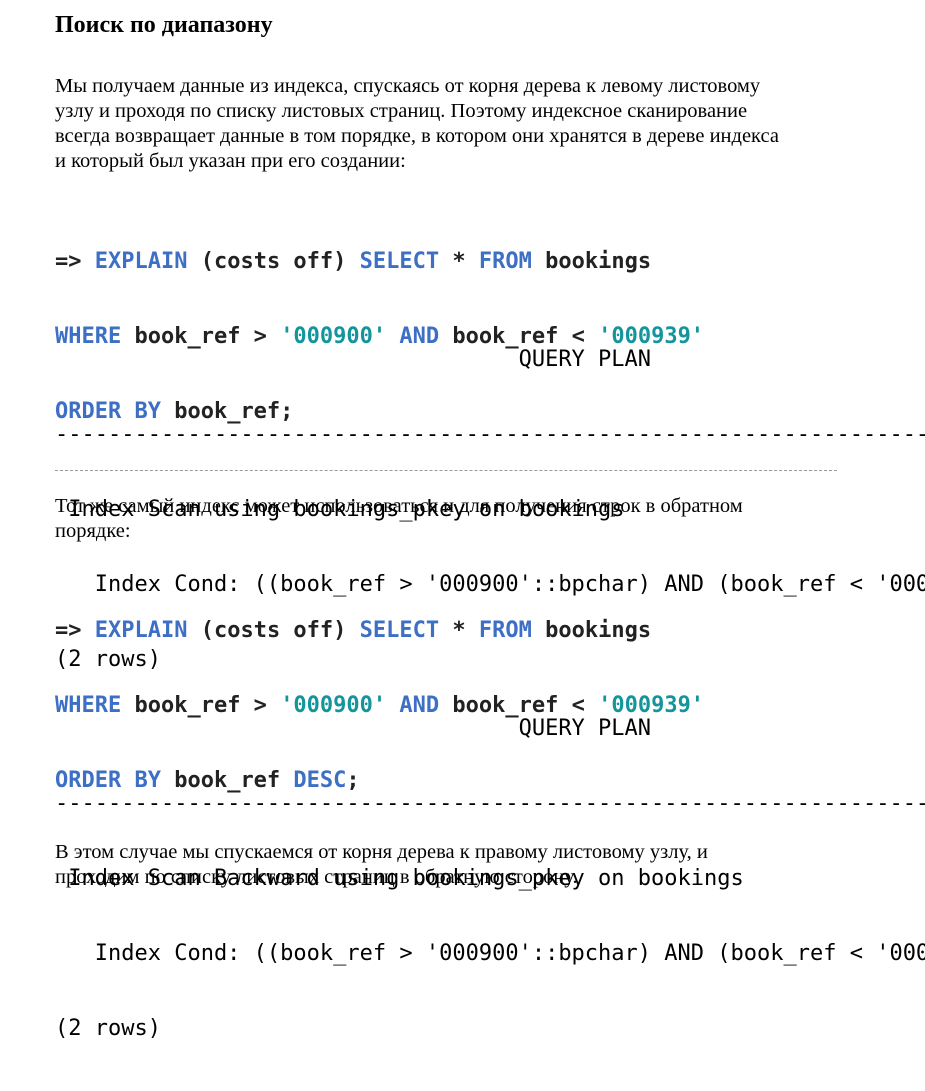  I want to click on backward-line: порядке:, so click(93, 531).